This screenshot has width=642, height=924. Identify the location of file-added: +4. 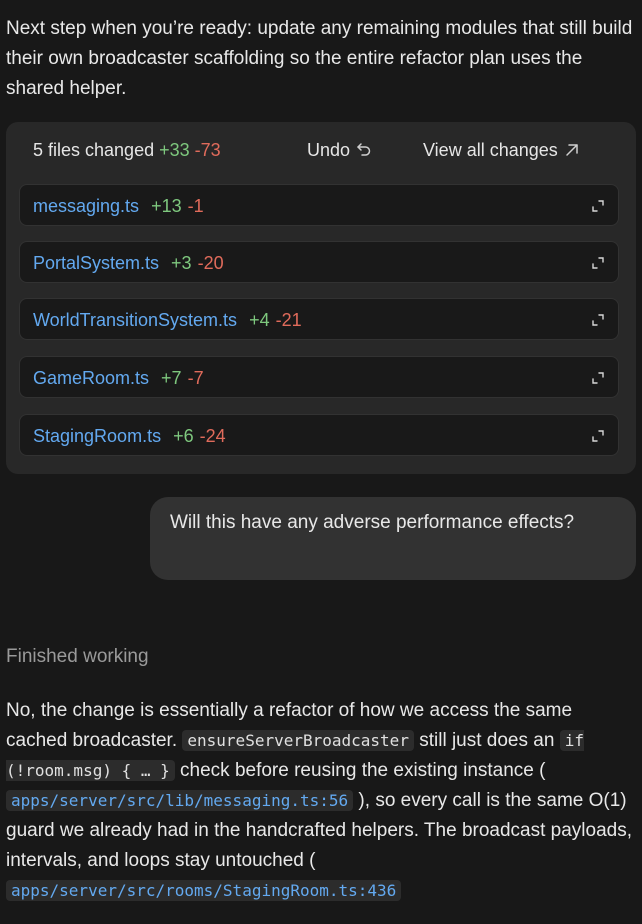
(259, 320).